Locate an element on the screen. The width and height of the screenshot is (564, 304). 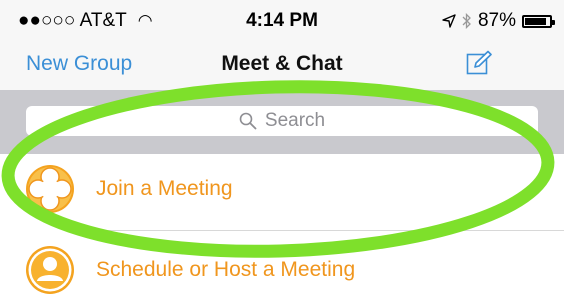
search-icon is located at coordinates (248, 121).